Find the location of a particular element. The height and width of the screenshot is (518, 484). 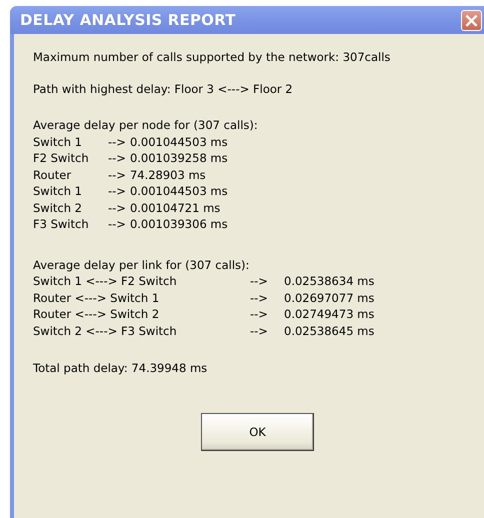

link-name: Router <---> Switch 1 is located at coordinates (96, 298).